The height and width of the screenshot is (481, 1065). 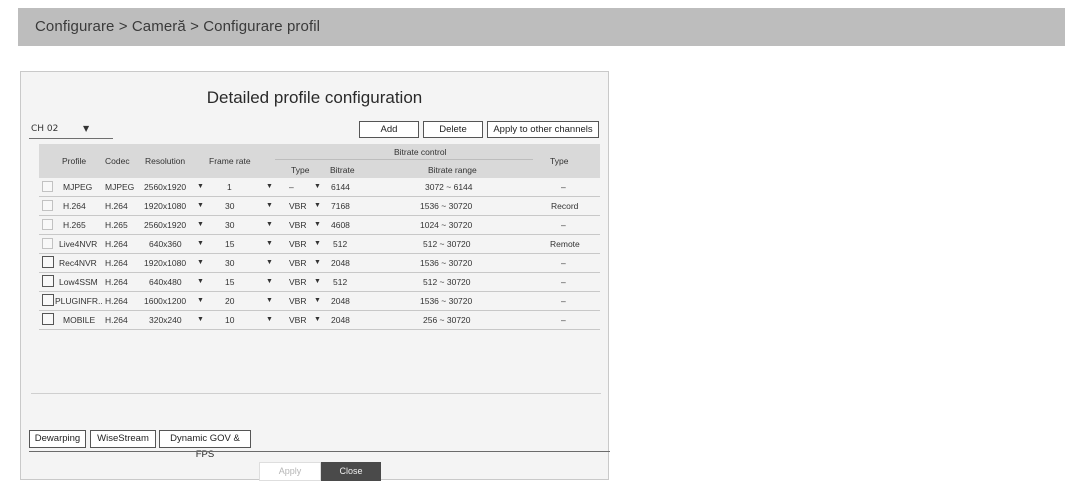 I want to click on profile-name: Live4NVR, so click(x=78, y=244).